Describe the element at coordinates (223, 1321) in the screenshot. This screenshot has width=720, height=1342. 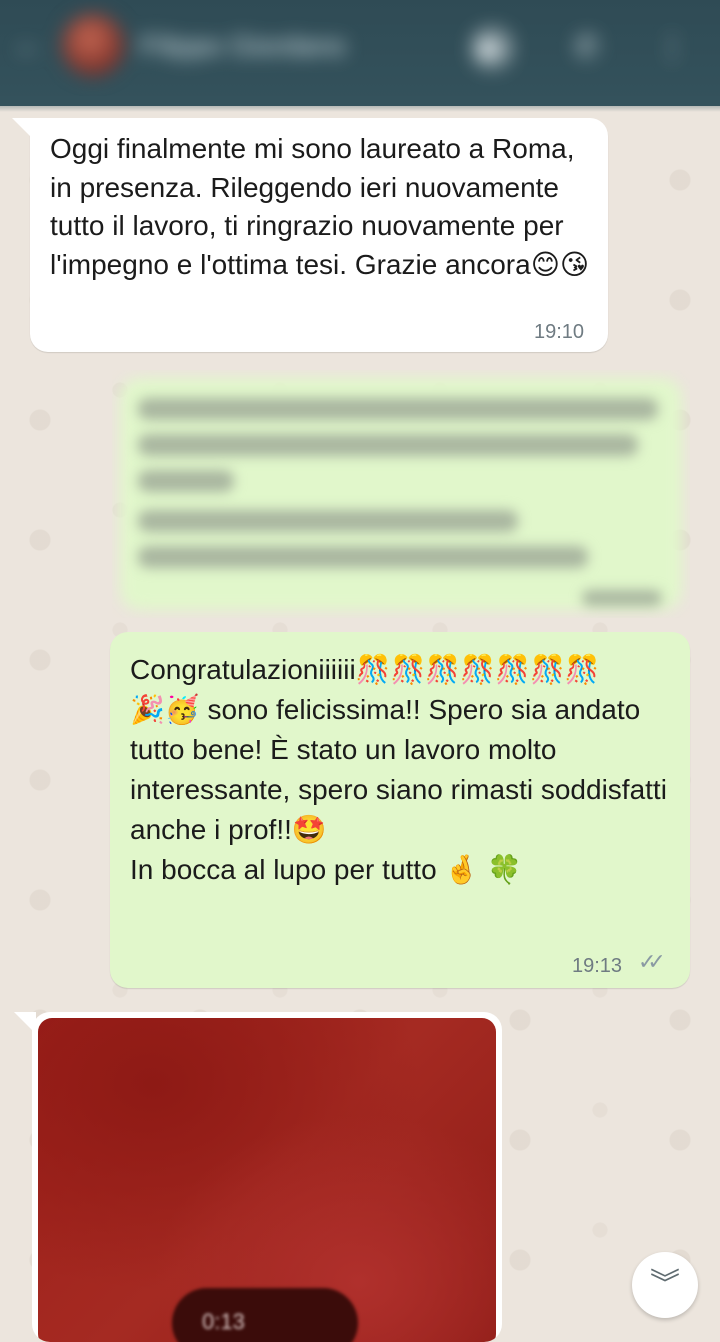
I see `video-duration: 0:13` at that location.